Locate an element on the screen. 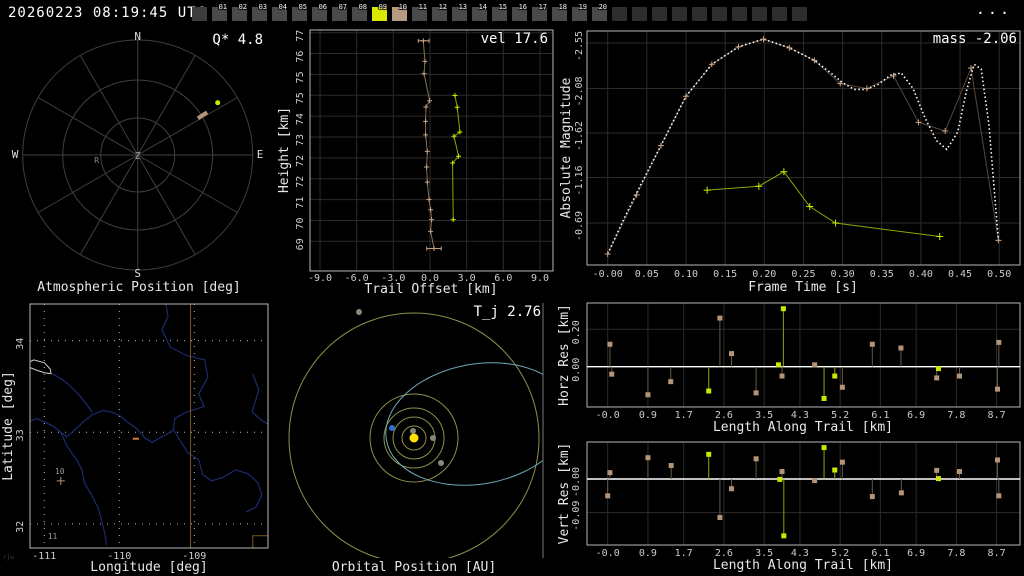  frame-square-x0 is located at coordinates (199, 14).